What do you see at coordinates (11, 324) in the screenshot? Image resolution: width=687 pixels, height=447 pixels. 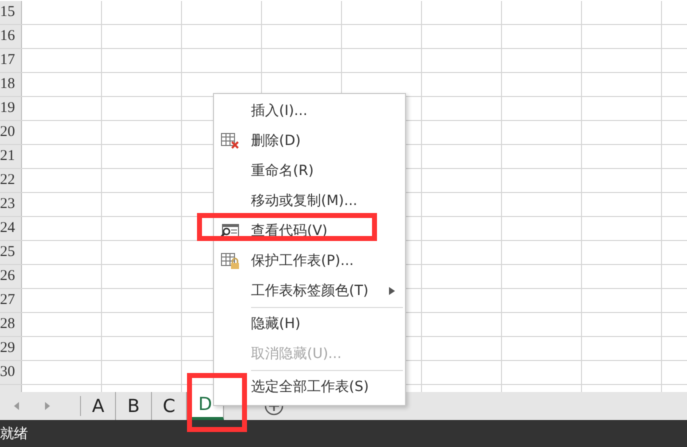 I see `row-header: 28` at bounding box center [11, 324].